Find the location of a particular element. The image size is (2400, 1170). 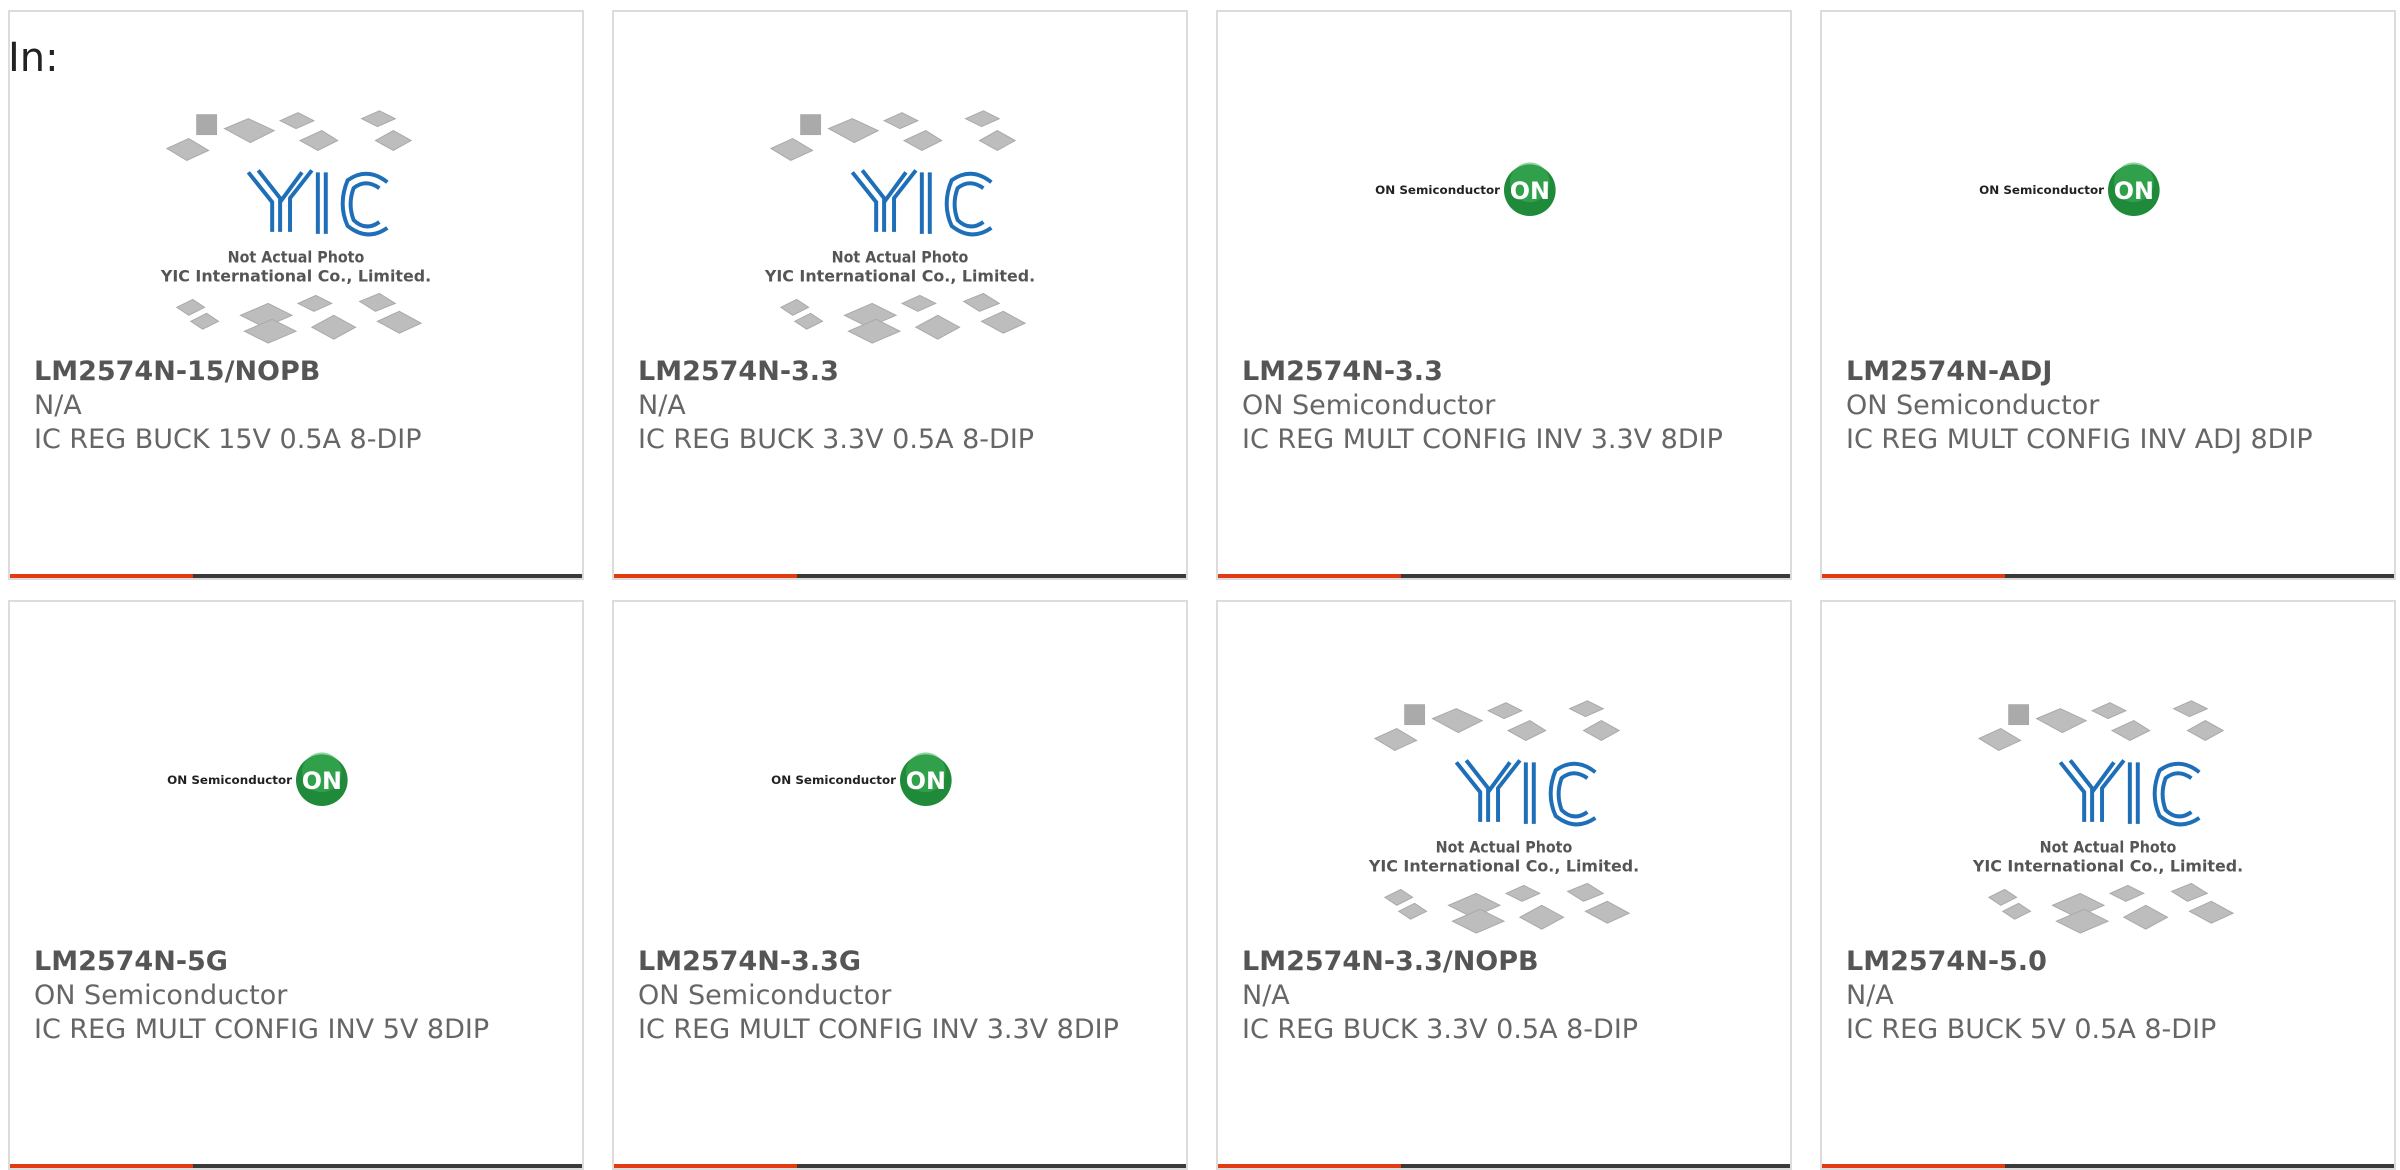

product-description: IC REG BUCK 15V 0.5A 8-DIP is located at coordinates (228, 439).